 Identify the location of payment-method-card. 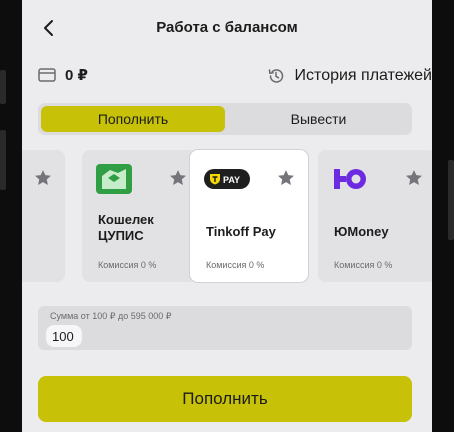
(43, 216).